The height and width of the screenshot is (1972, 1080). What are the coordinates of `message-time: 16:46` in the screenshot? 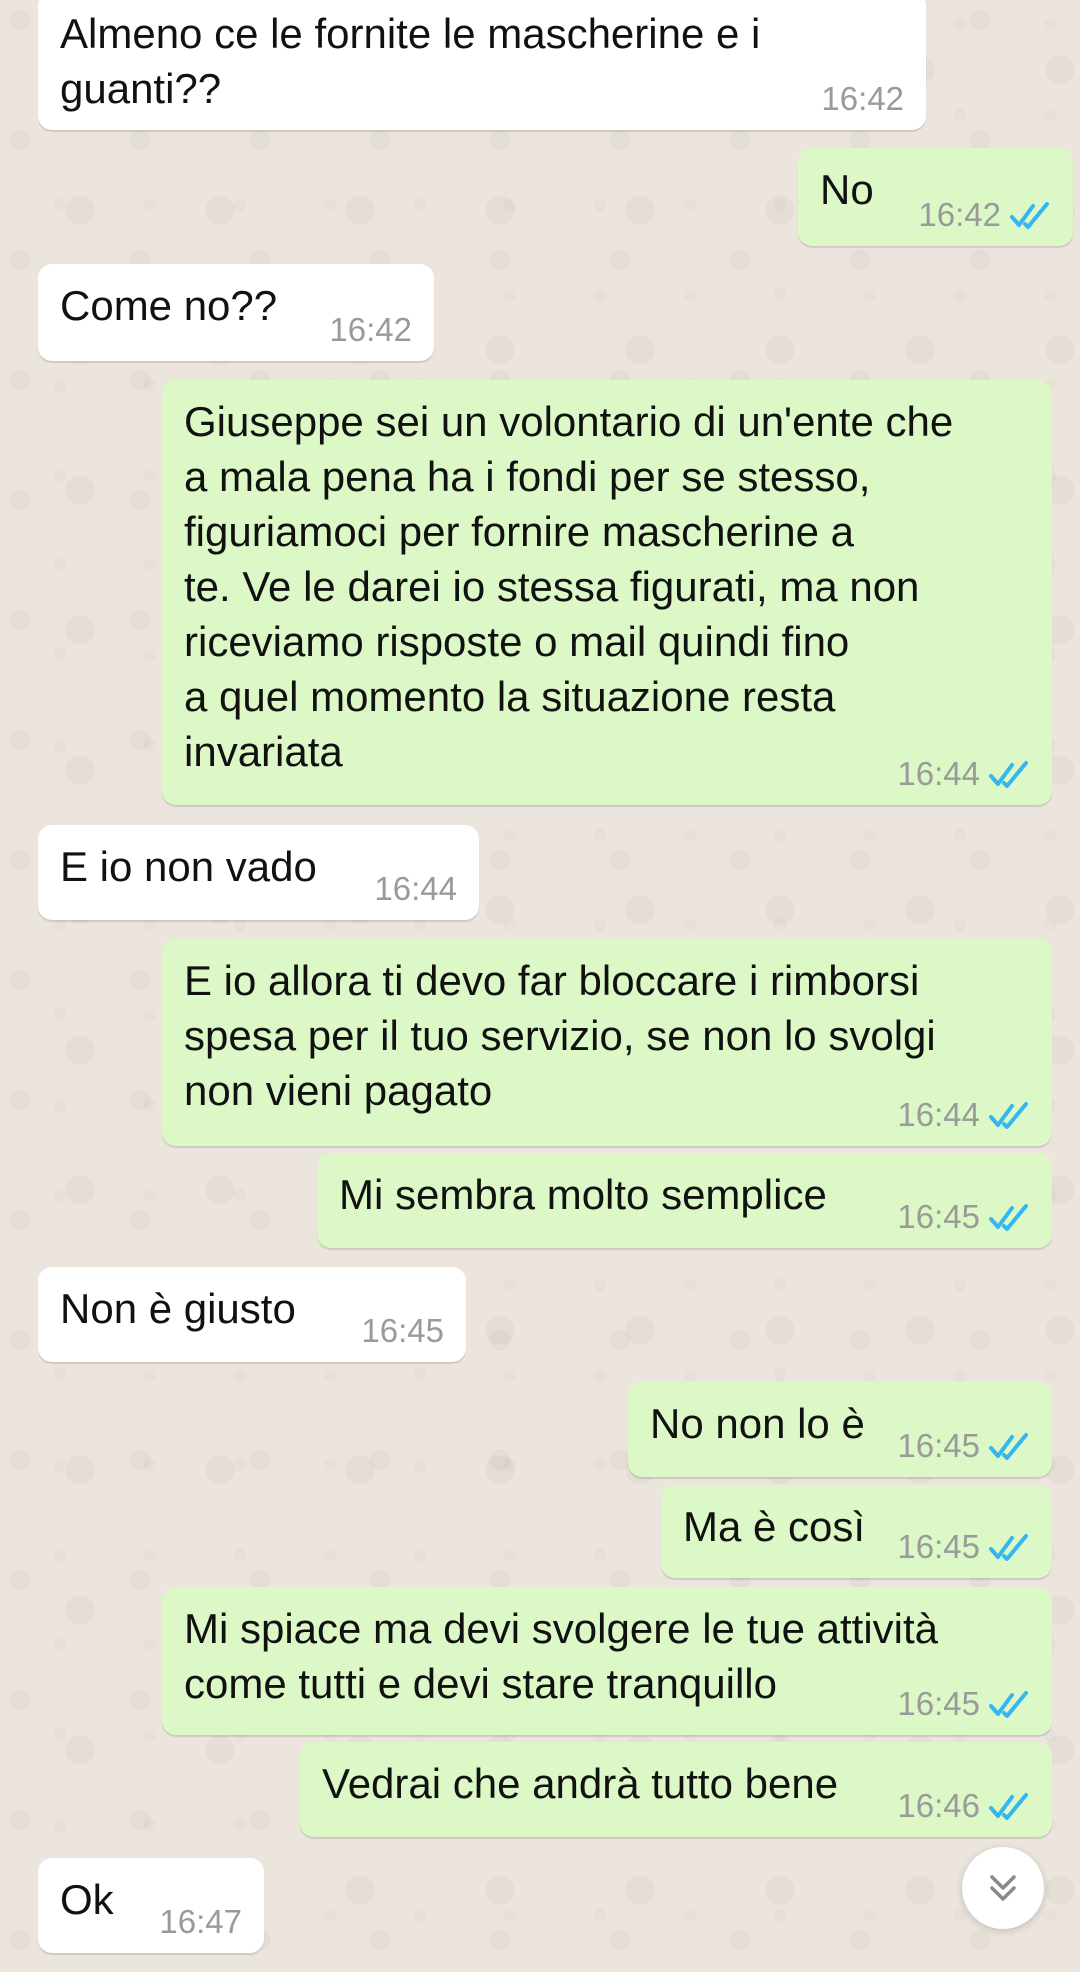 It's located at (963, 1806).